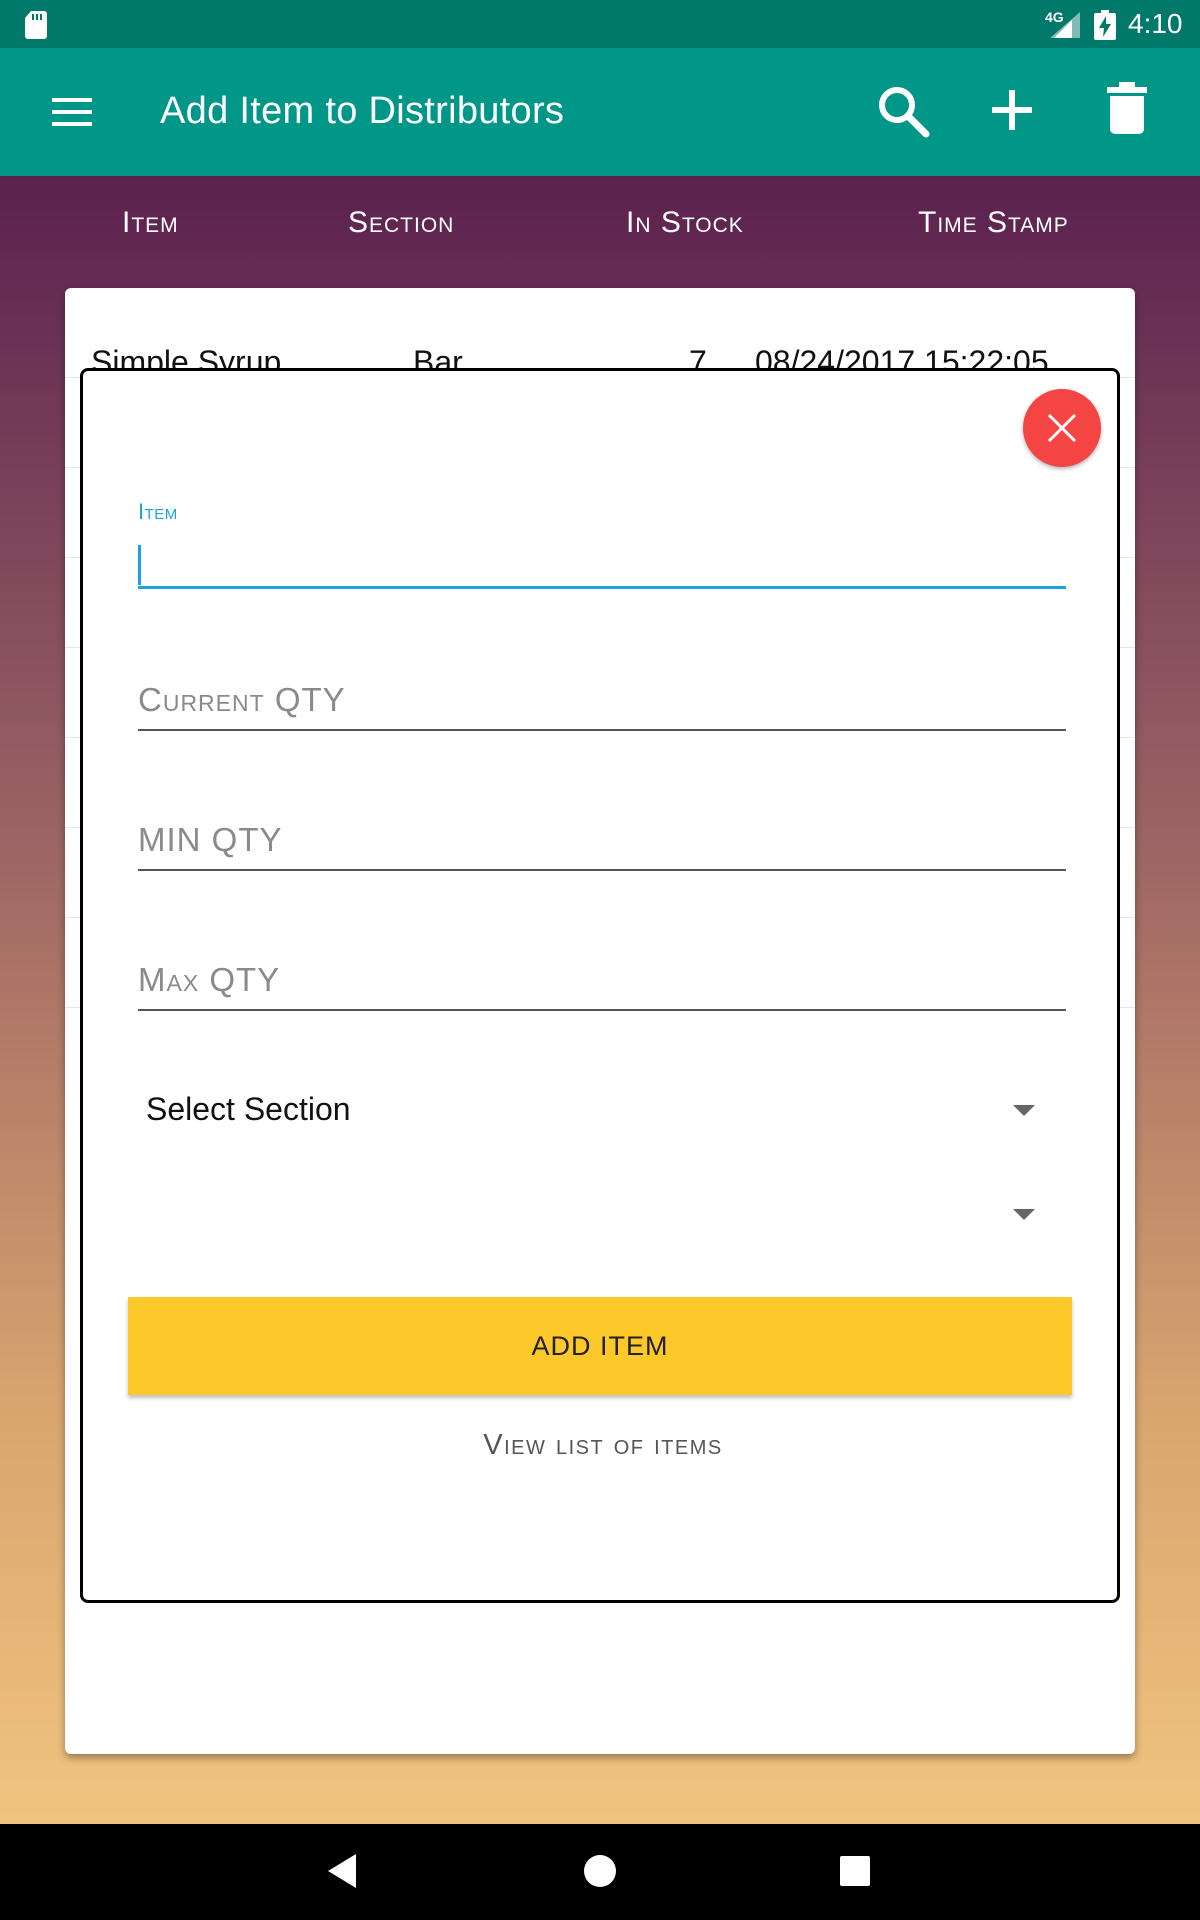 The width and height of the screenshot is (1200, 1920). What do you see at coordinates (685, 223) in the screenshot?
I see `column-header-in-stock: In Stock` at bounding box center [685, 223].